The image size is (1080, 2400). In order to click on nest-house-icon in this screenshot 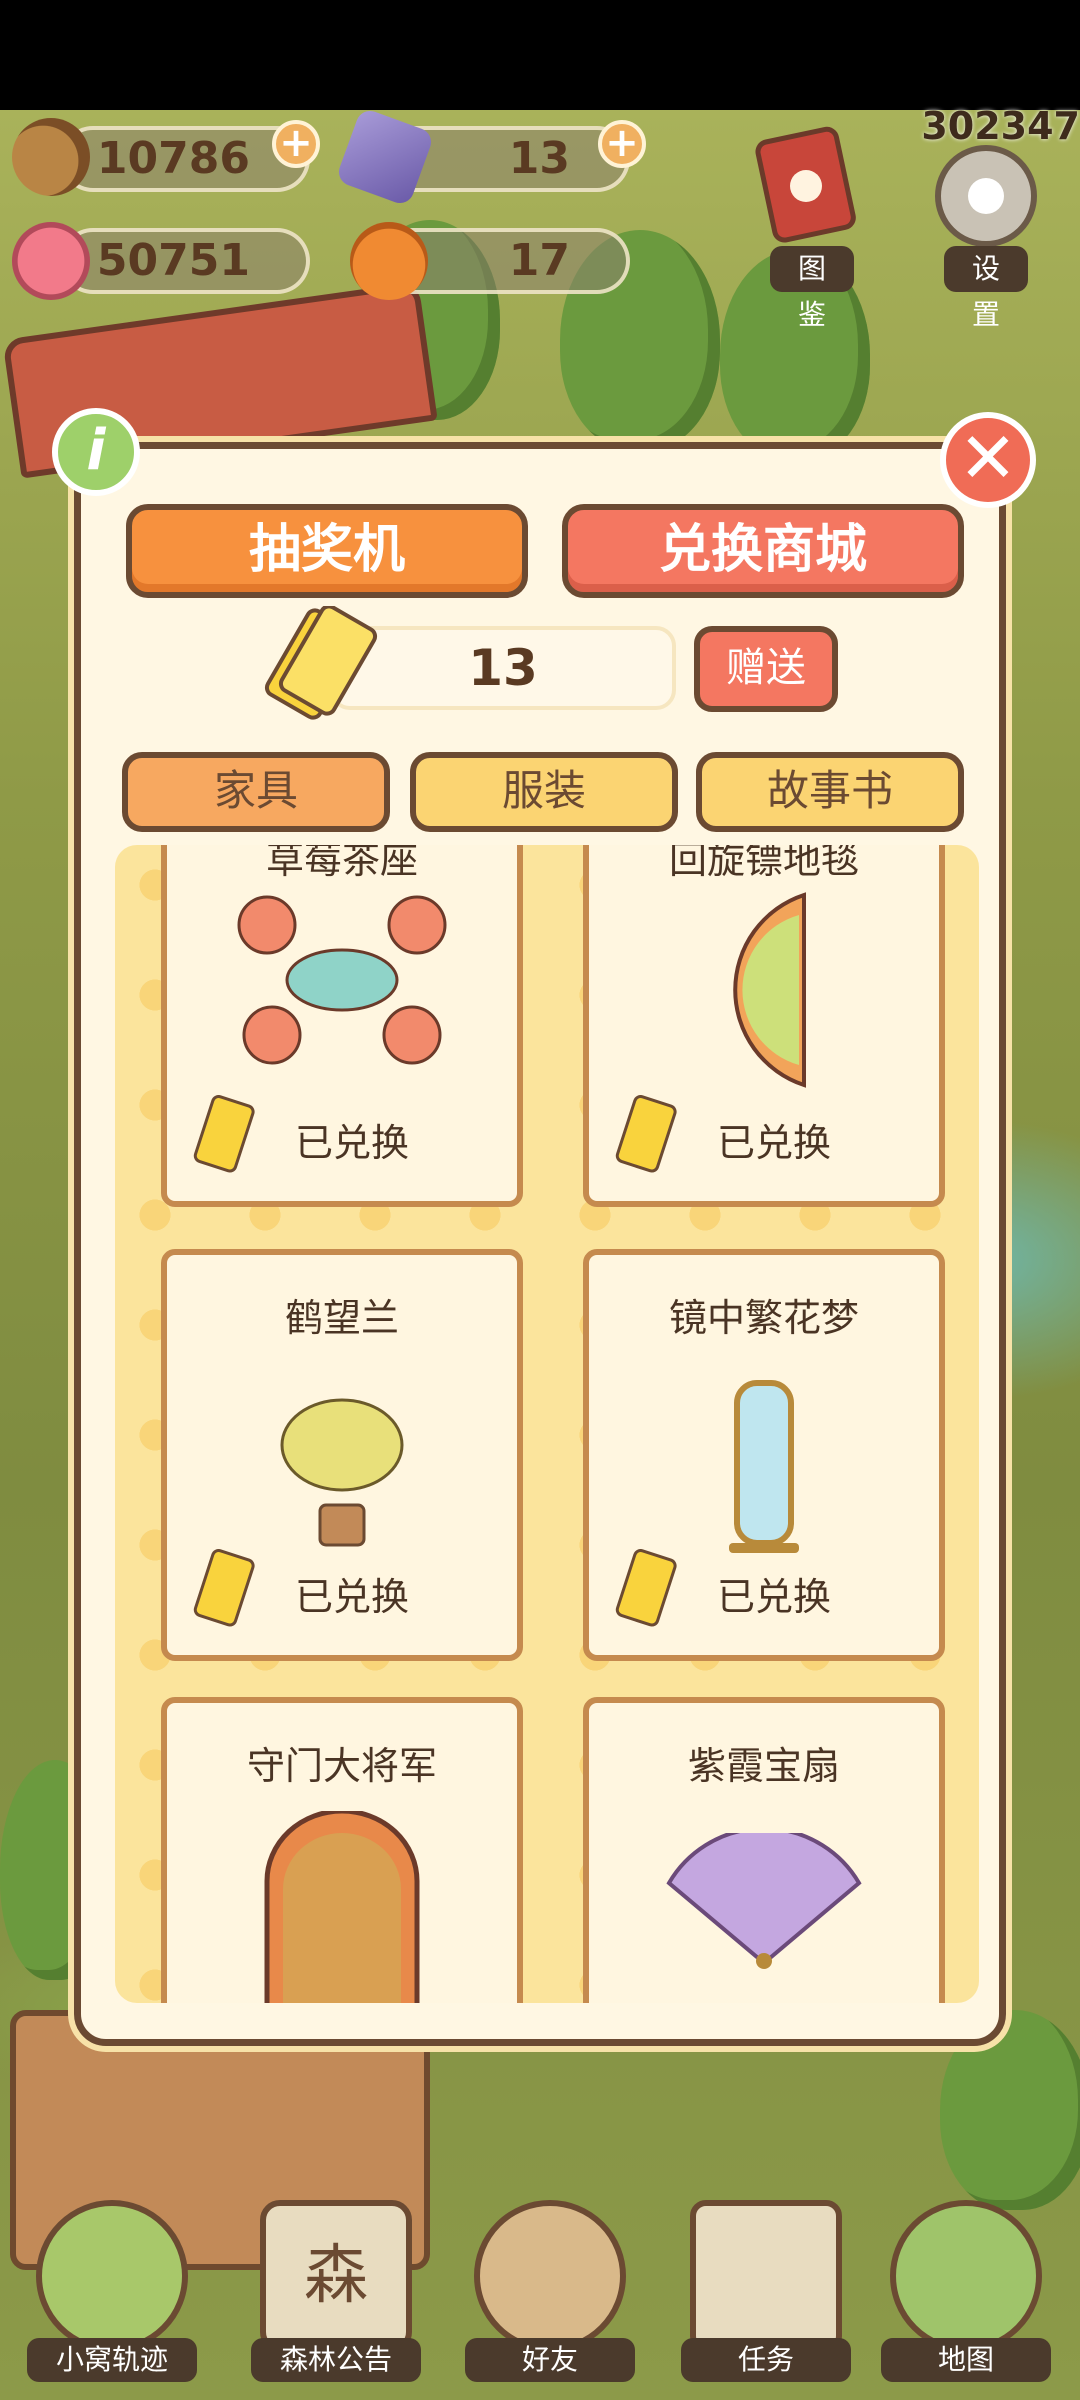, I will do `click(112, 2276)`.